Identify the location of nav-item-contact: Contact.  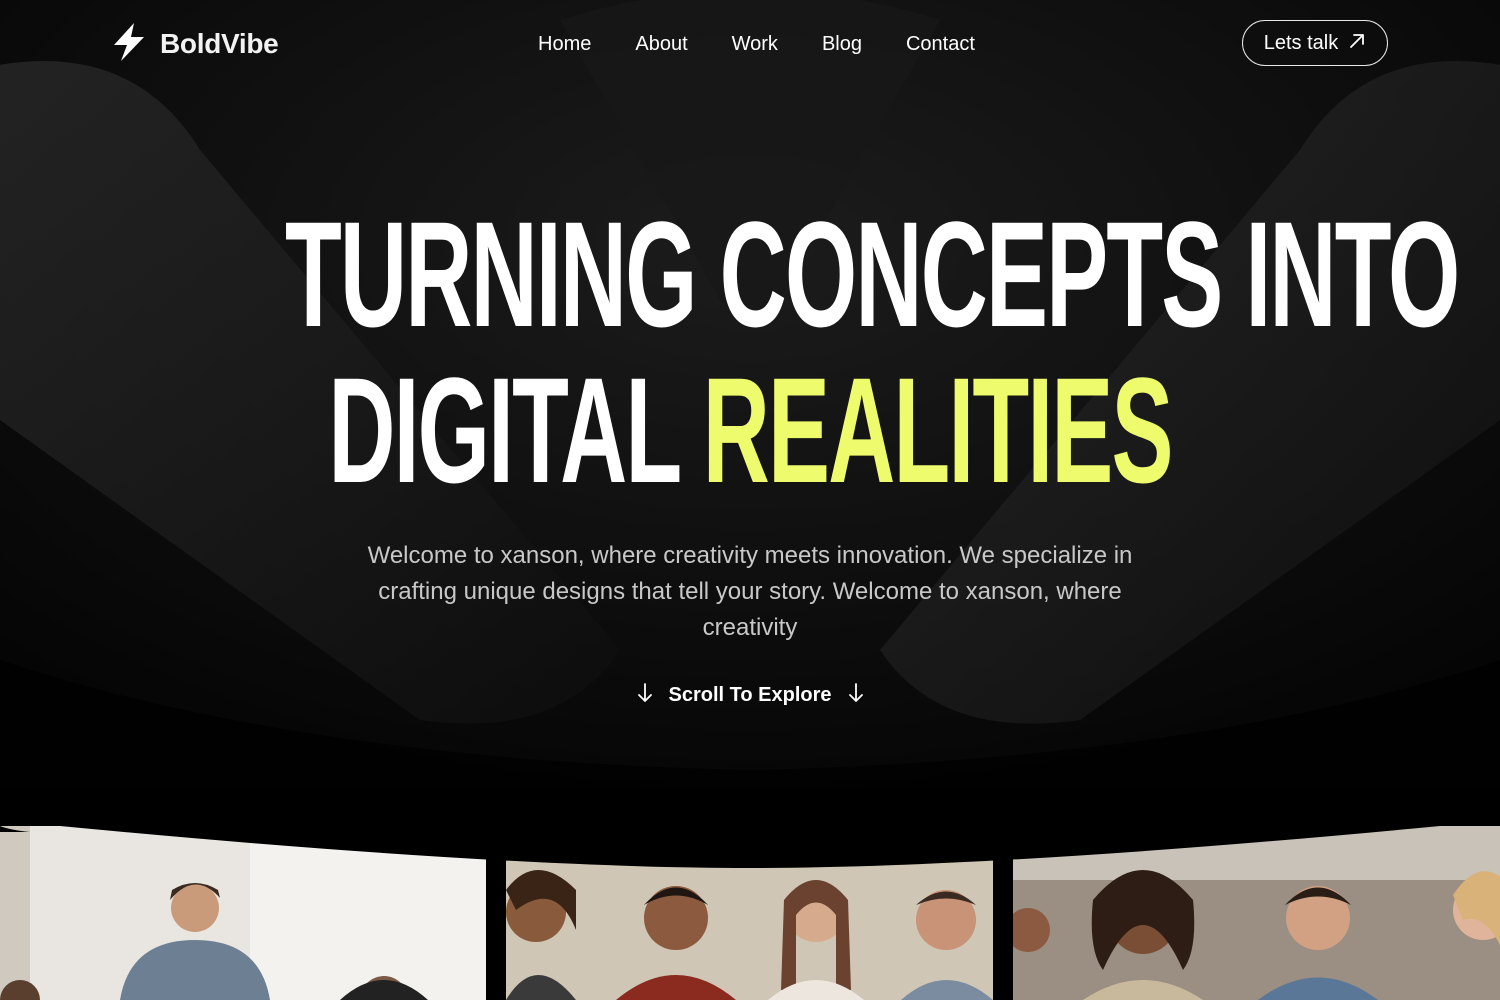
(940, 44).